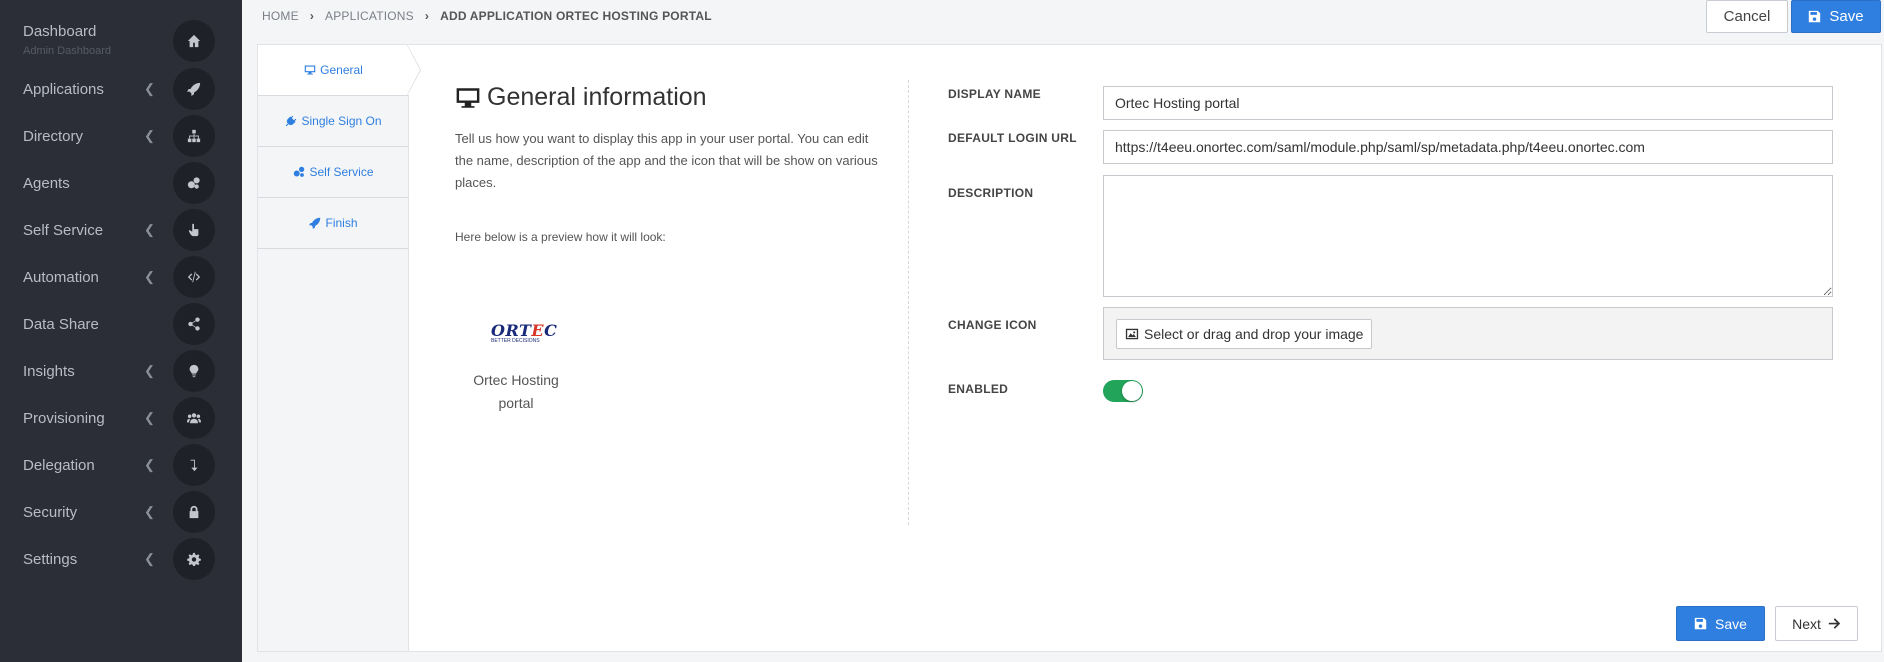 The width and height of the screenshot is (1884, 662). Describe the element at coordinates (341, 172) in the screenshot. I see `tab-label: Self Service` at that location.